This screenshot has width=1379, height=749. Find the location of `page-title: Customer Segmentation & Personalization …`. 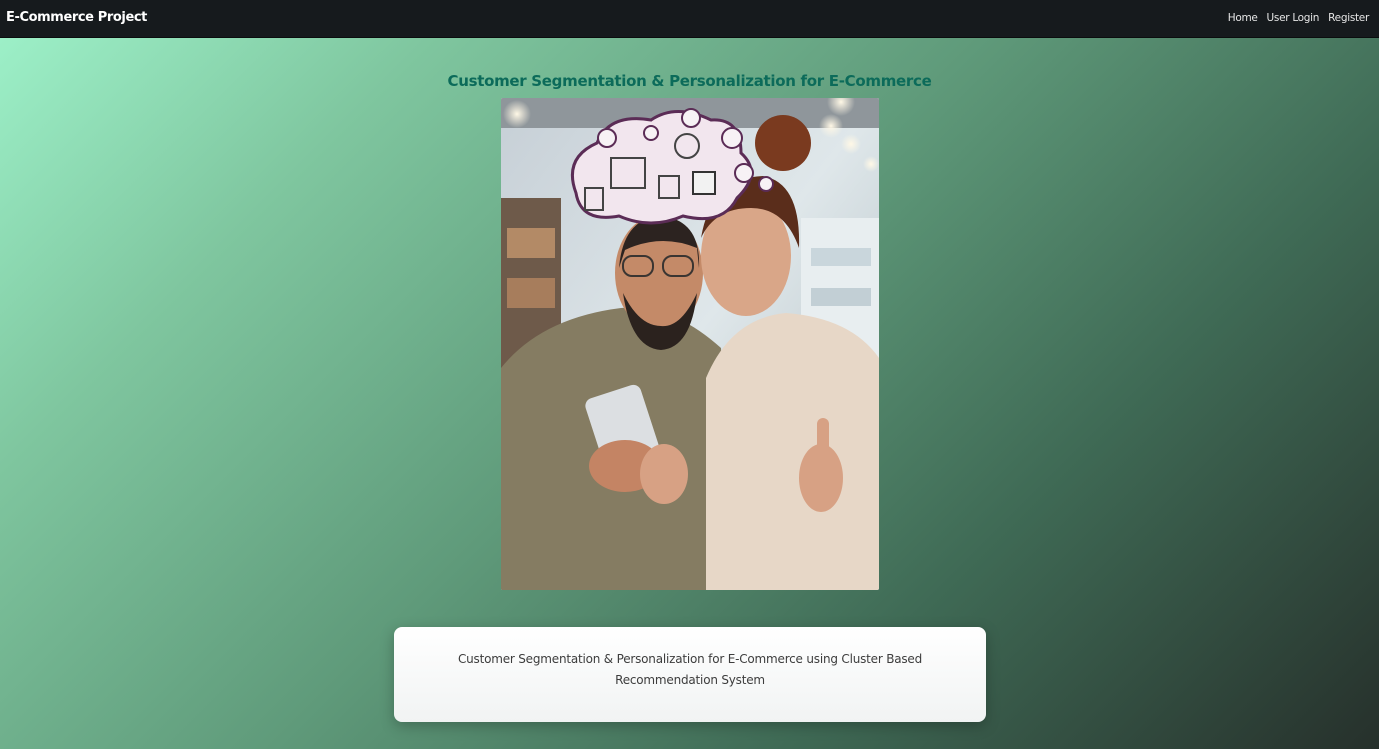

page-title: Customer Segmentation & Personalization … is located at coordinates (689, 81).